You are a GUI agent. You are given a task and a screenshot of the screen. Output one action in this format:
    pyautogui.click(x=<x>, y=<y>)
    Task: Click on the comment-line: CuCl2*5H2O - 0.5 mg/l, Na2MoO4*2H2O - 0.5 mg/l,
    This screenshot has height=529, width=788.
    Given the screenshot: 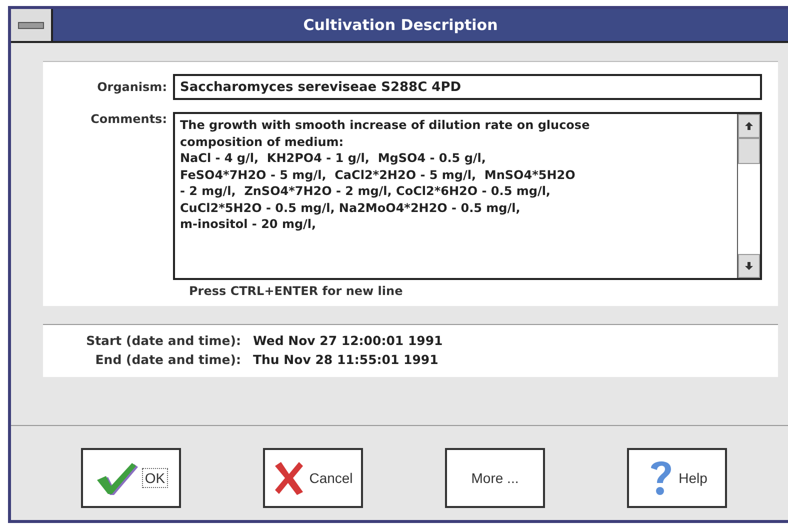 What is the action you would take?
    pyautogui.click(x=351, y=208)
    